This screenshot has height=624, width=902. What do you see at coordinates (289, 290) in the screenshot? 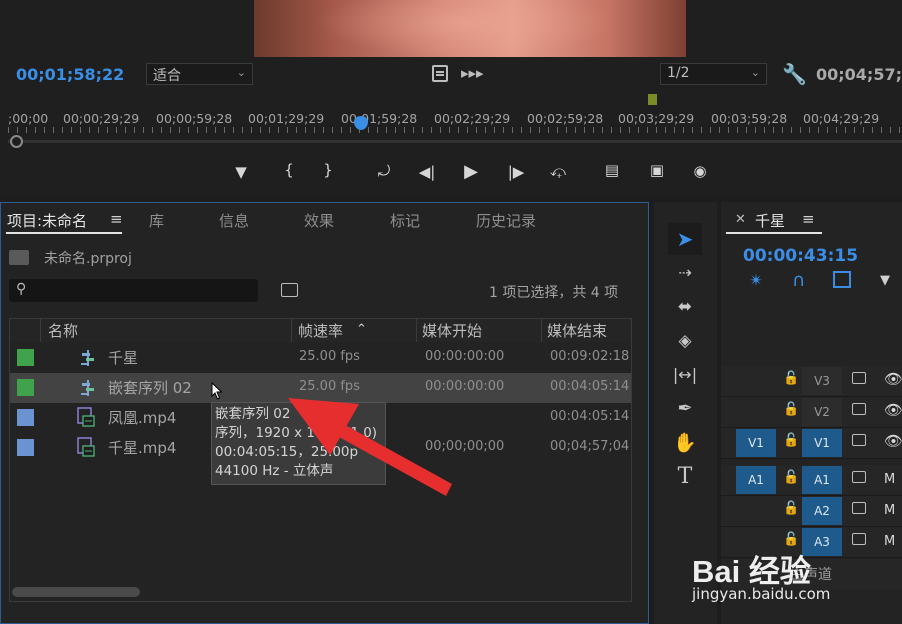
I see `find-folder-icon` at bounding box center [289, 290].